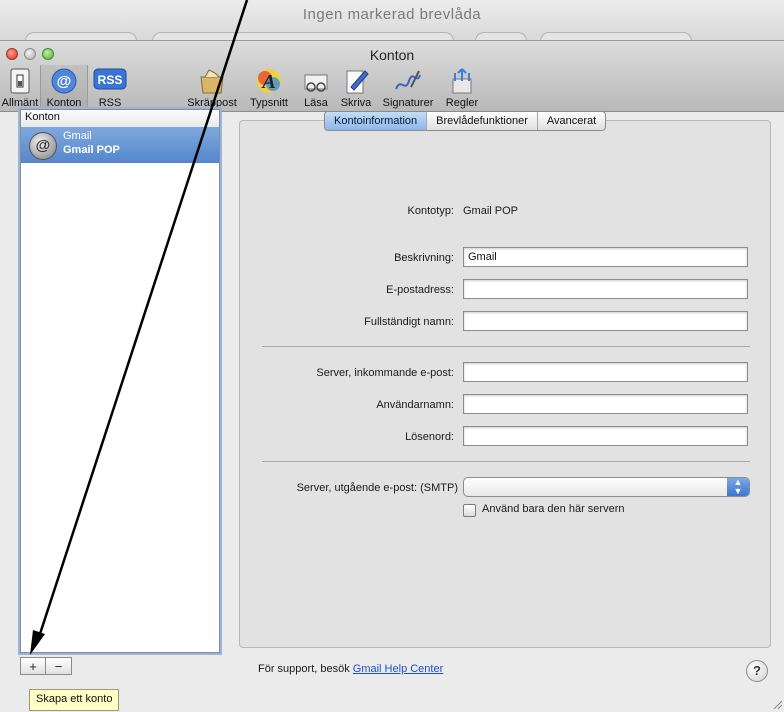 The height and width of the screenshot is (712, 784). I want to click on toolbar-item-rss: RSS RSS, so click(110, 88).